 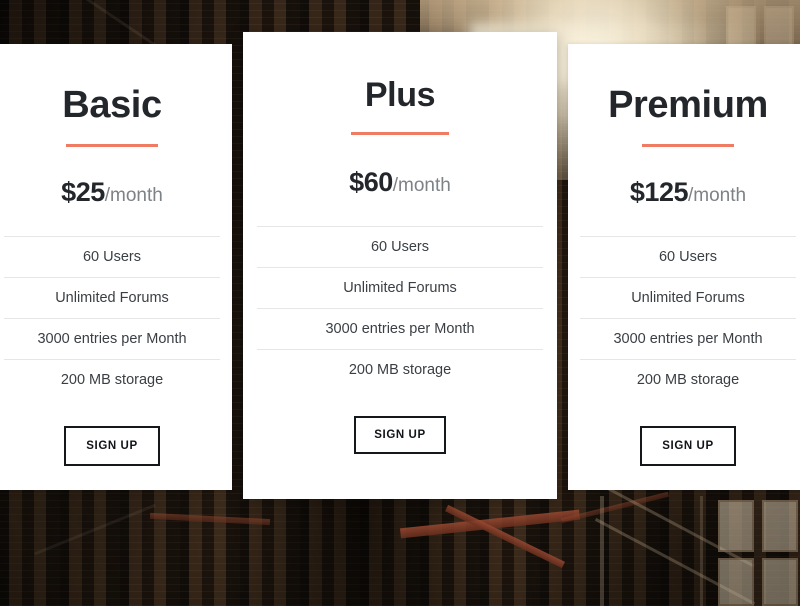 What do you see at coordinates (688, 446) in the screenshot?
I see `signup-button-premium: SIGN UP` at bounding box center [688, 446].